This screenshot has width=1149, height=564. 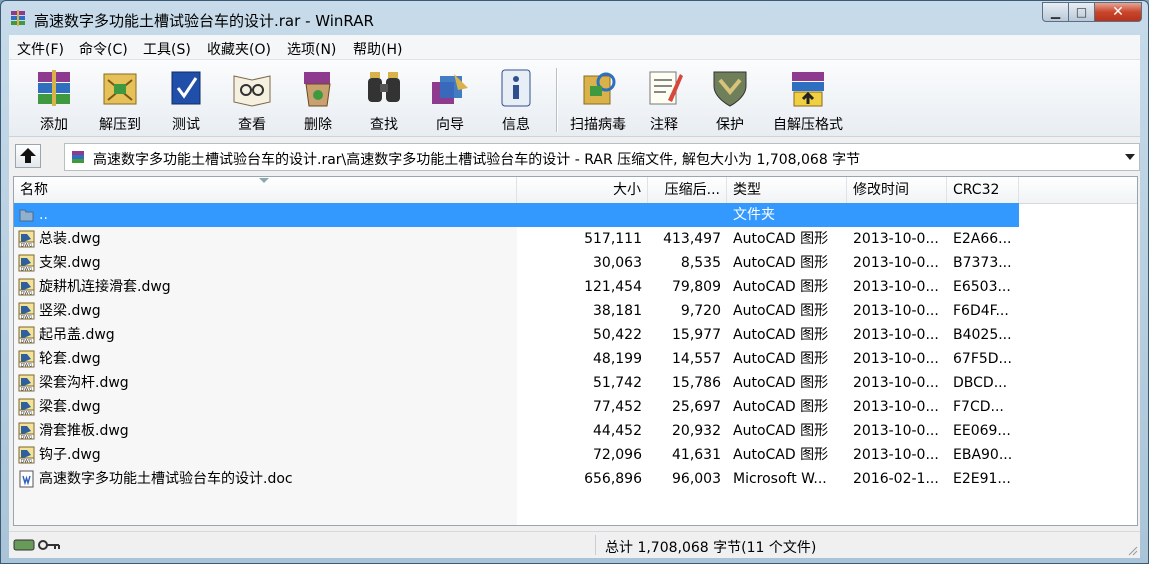 What do you see at coordinates (684, 215) in the screenshot?
I see `file-packed` at bounding box center [684, 215].